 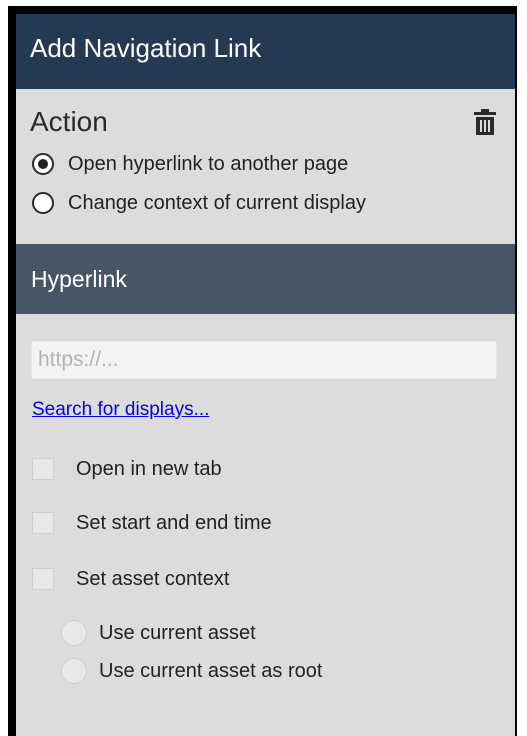 I want to click on checkbox-set-asset-context: Set asset context, so click(x=130, y=579).